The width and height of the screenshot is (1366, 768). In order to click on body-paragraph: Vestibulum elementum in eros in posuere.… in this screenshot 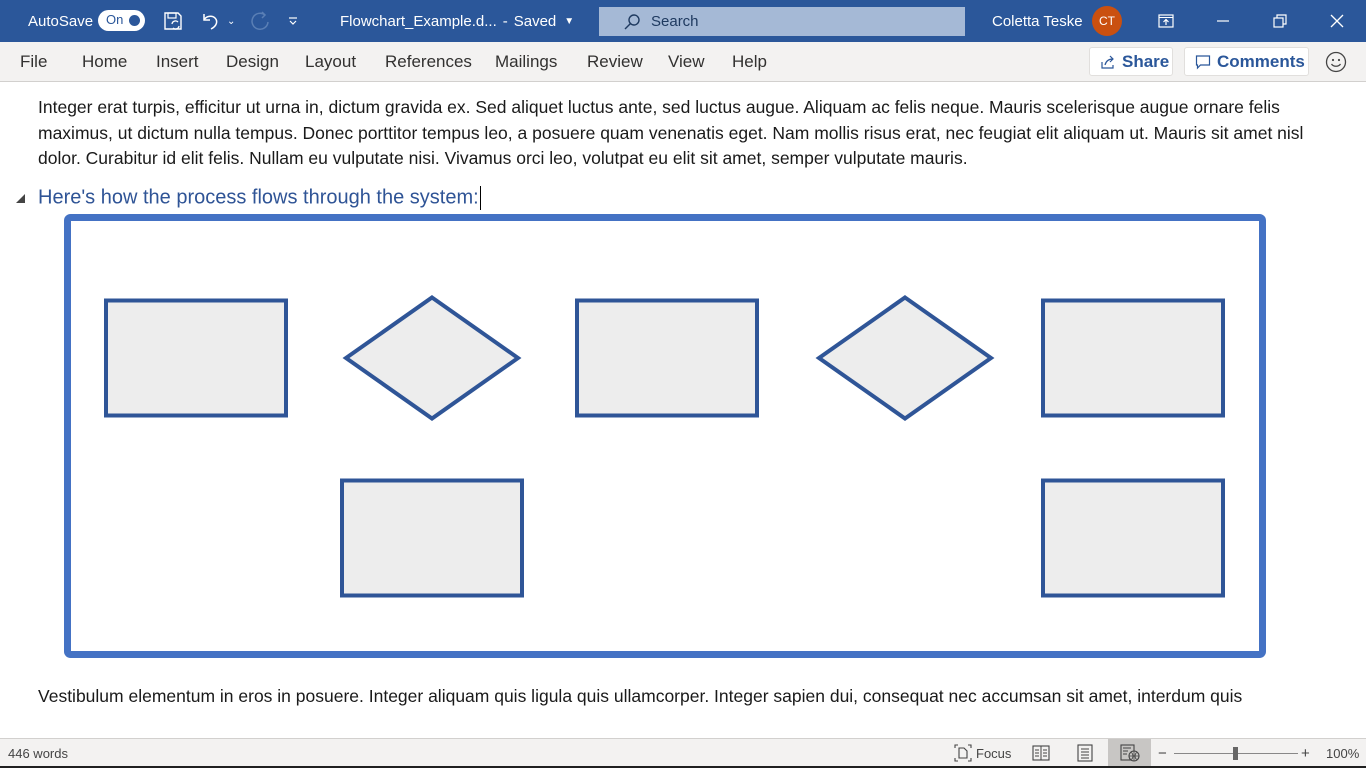, I will do `click(640, 696)`.